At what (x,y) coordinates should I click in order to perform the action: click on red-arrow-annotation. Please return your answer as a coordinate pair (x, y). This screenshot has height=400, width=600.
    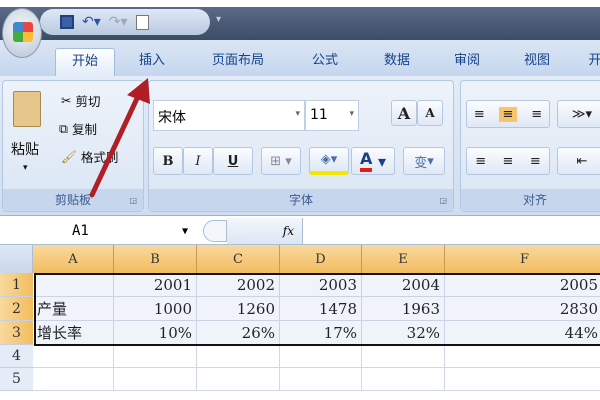
    Looking at the image, I should click on (119, 138).